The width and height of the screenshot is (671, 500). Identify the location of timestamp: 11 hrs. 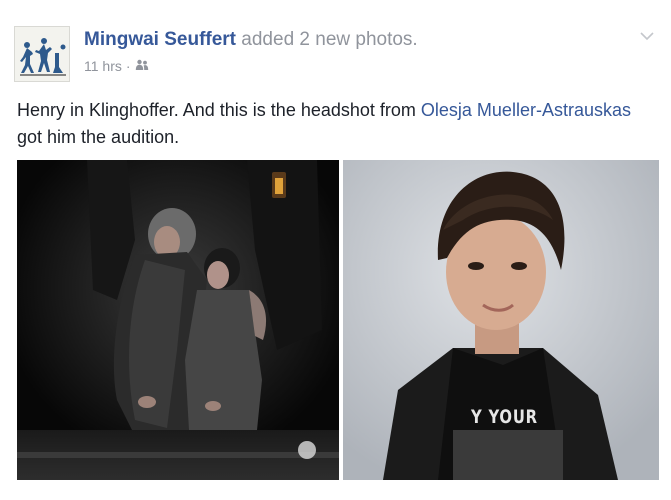
(103, 66).